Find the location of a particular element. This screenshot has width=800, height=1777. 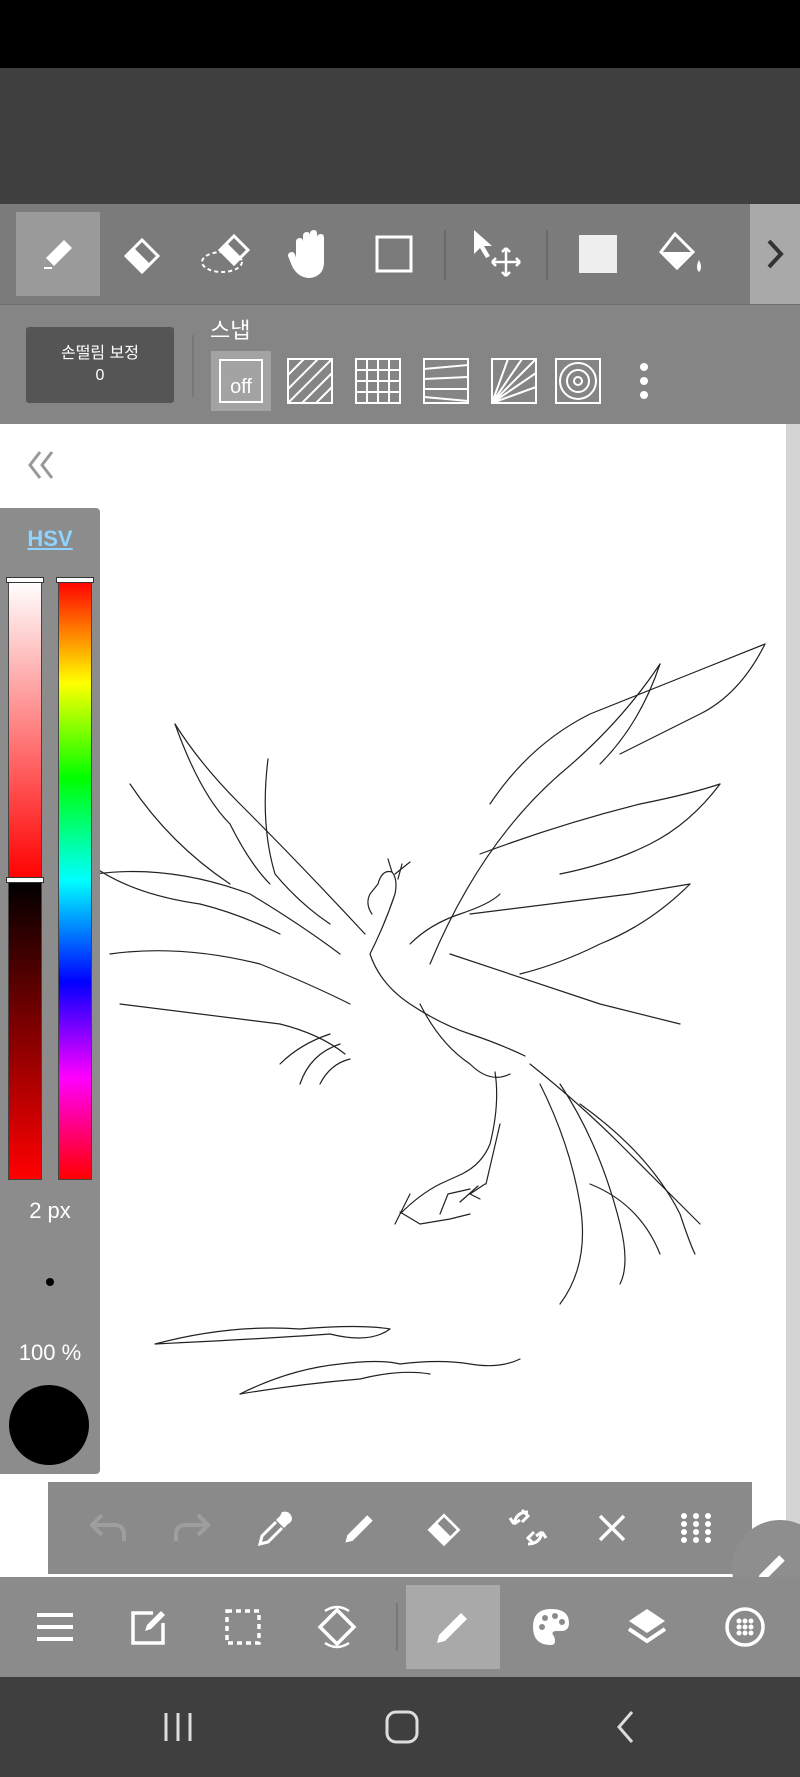

main-toolbar is located at coordinates (400, 254).